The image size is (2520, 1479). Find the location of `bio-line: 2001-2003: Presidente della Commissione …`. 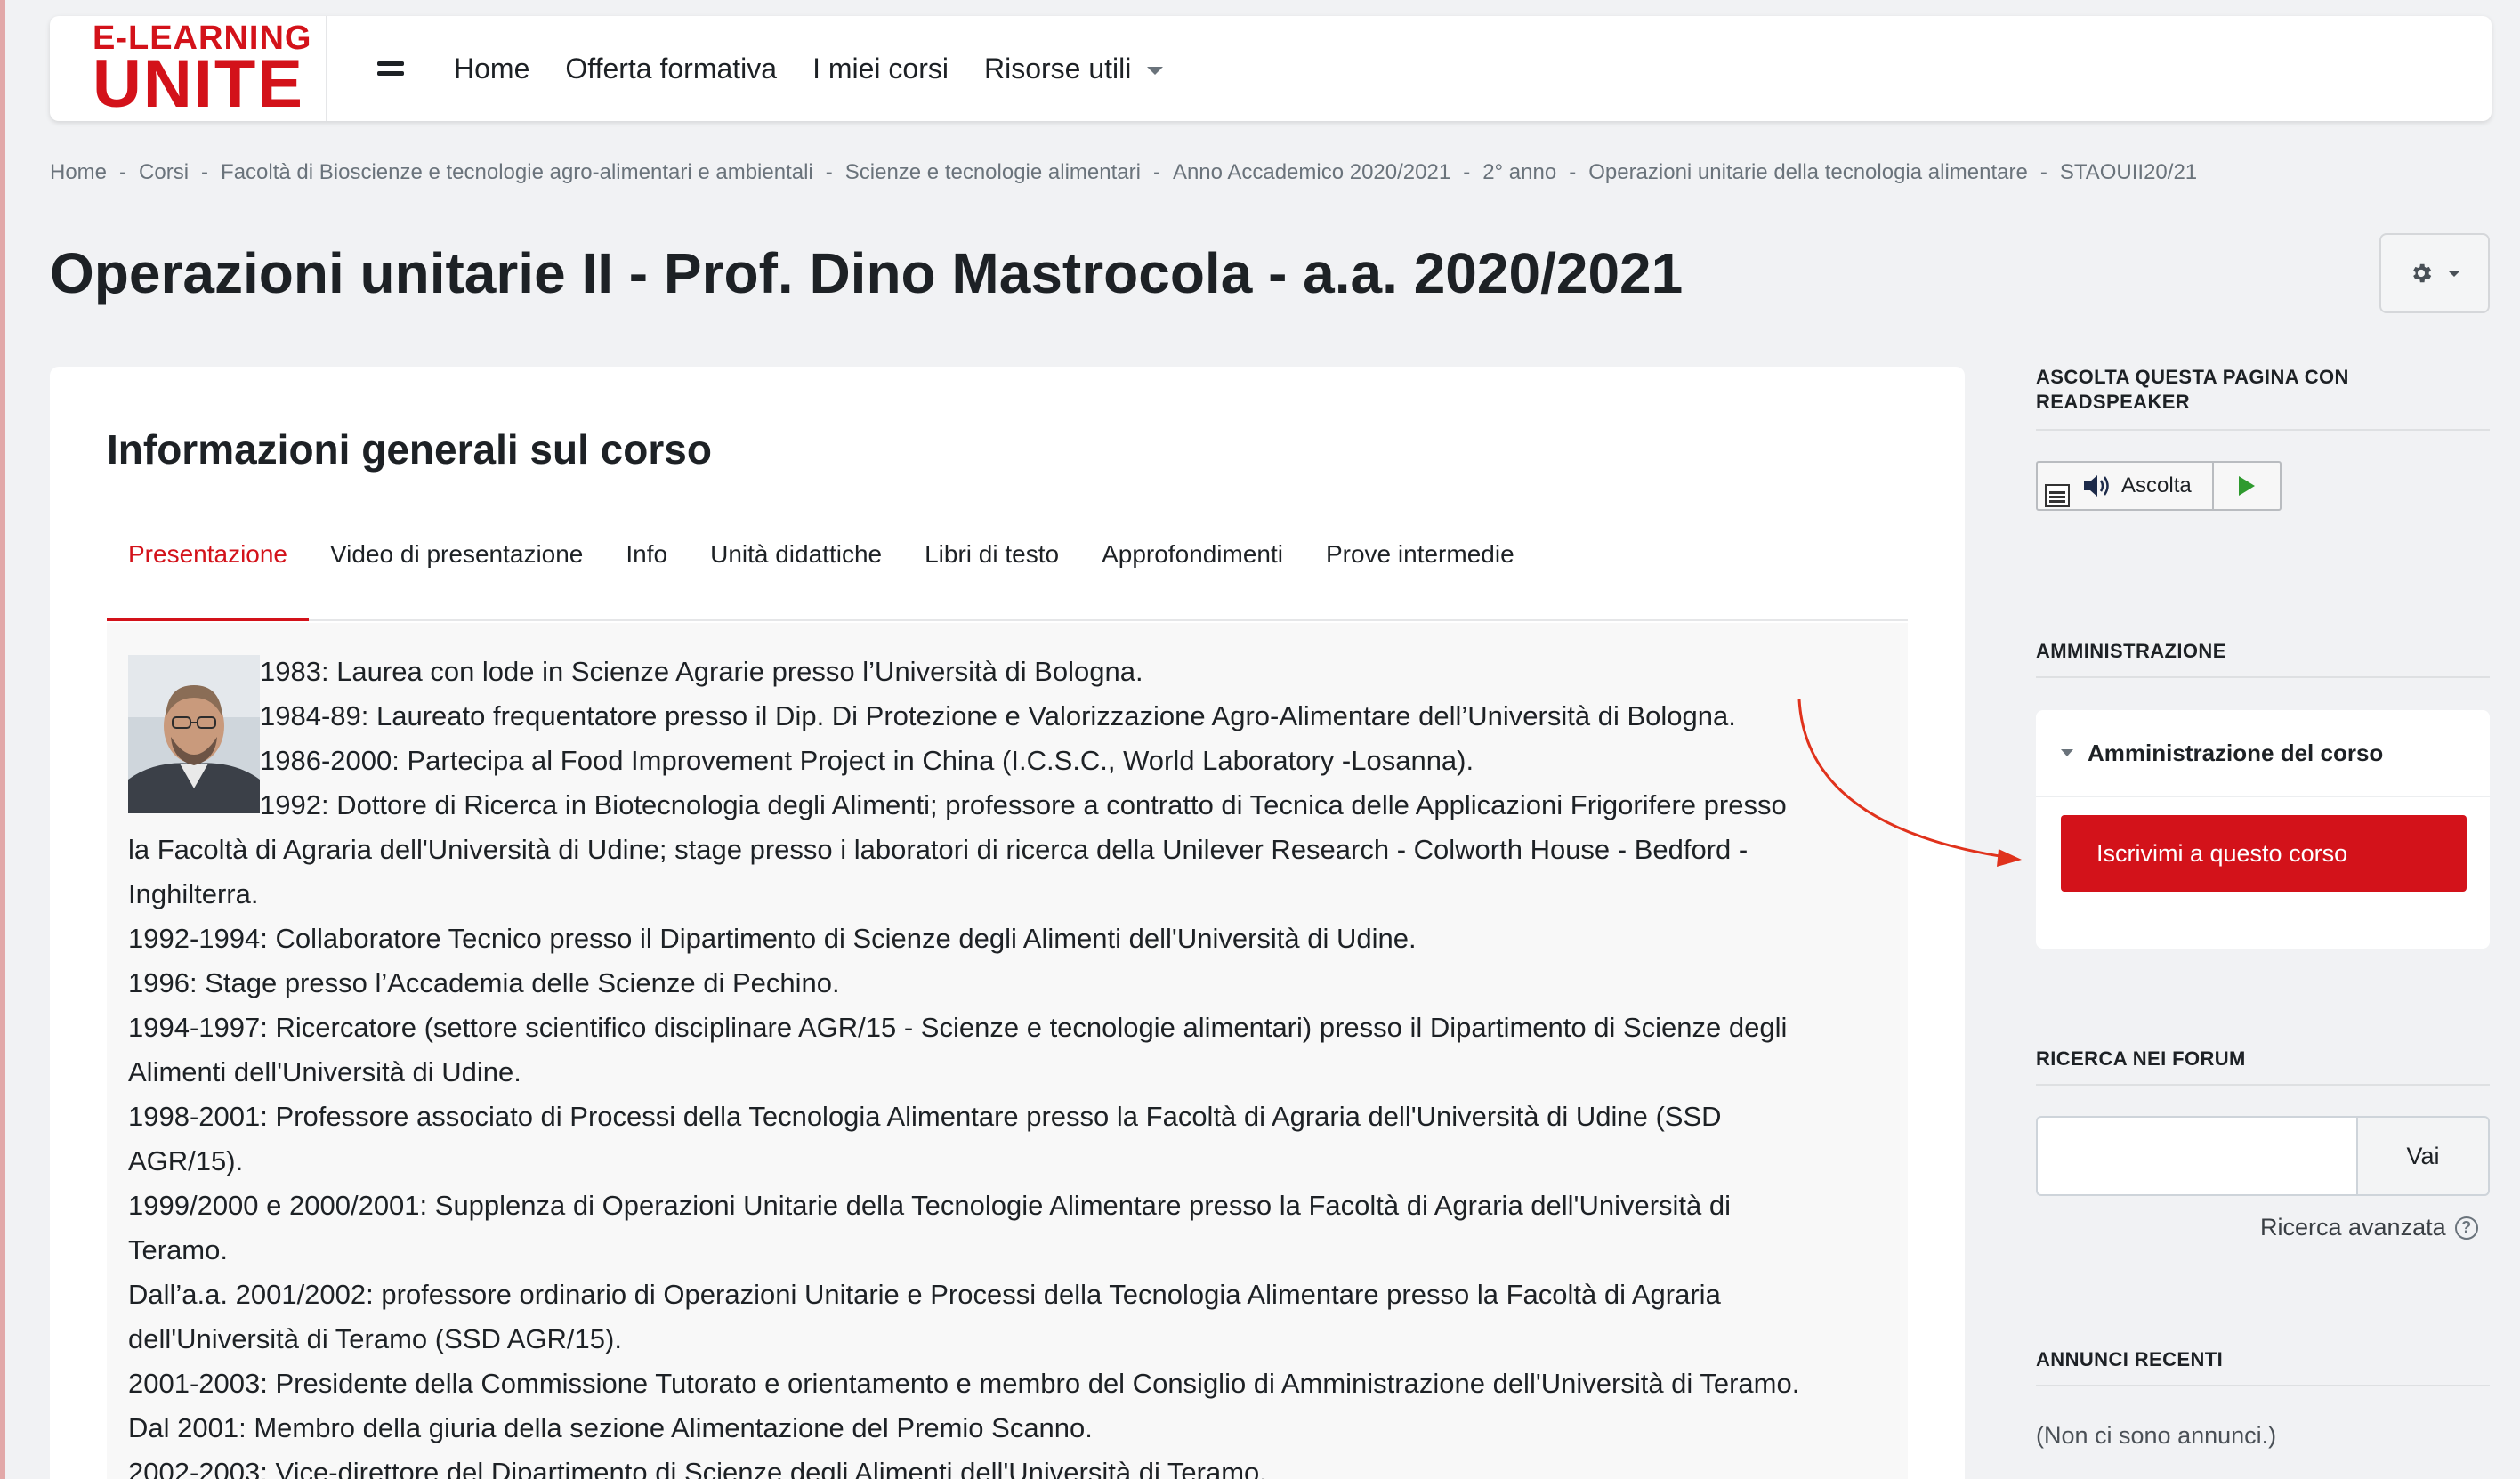

bio-line: 2001-2003: Presidente della Commissione … is located at coordinates (964, 1383).